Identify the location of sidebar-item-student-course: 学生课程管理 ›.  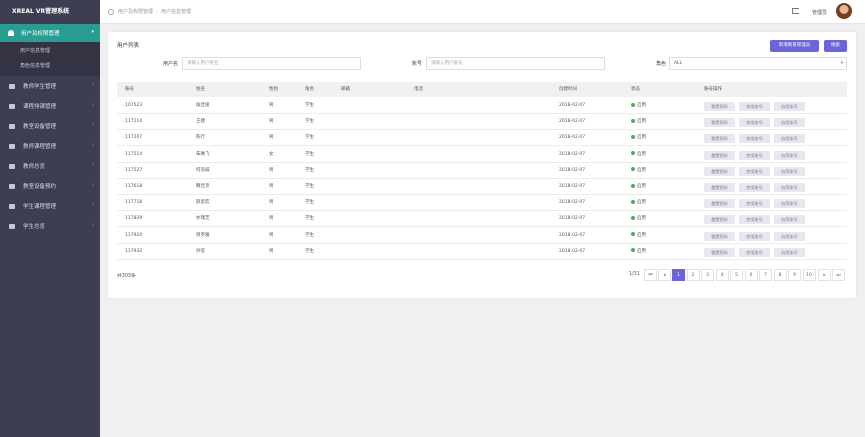
(50, 206).